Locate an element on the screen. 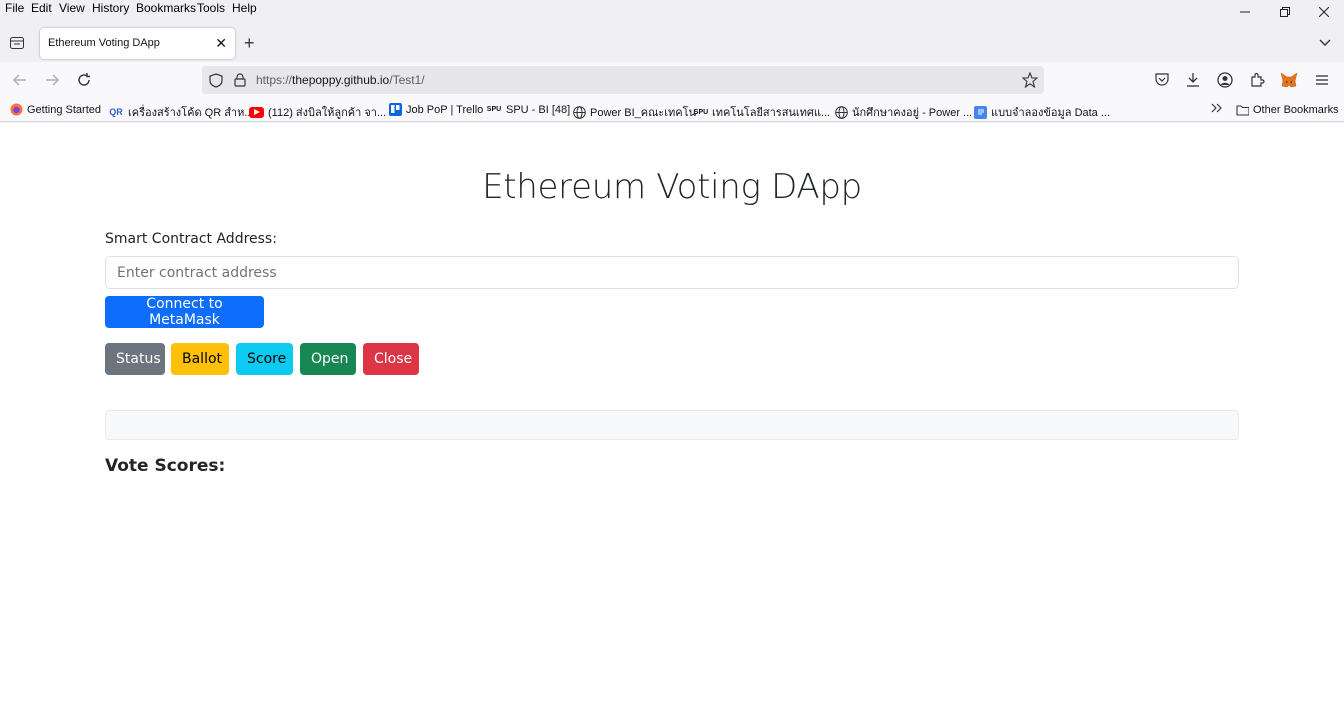 The image size is (1344, 721). firefox-icon is located at coordinates (16, 109).